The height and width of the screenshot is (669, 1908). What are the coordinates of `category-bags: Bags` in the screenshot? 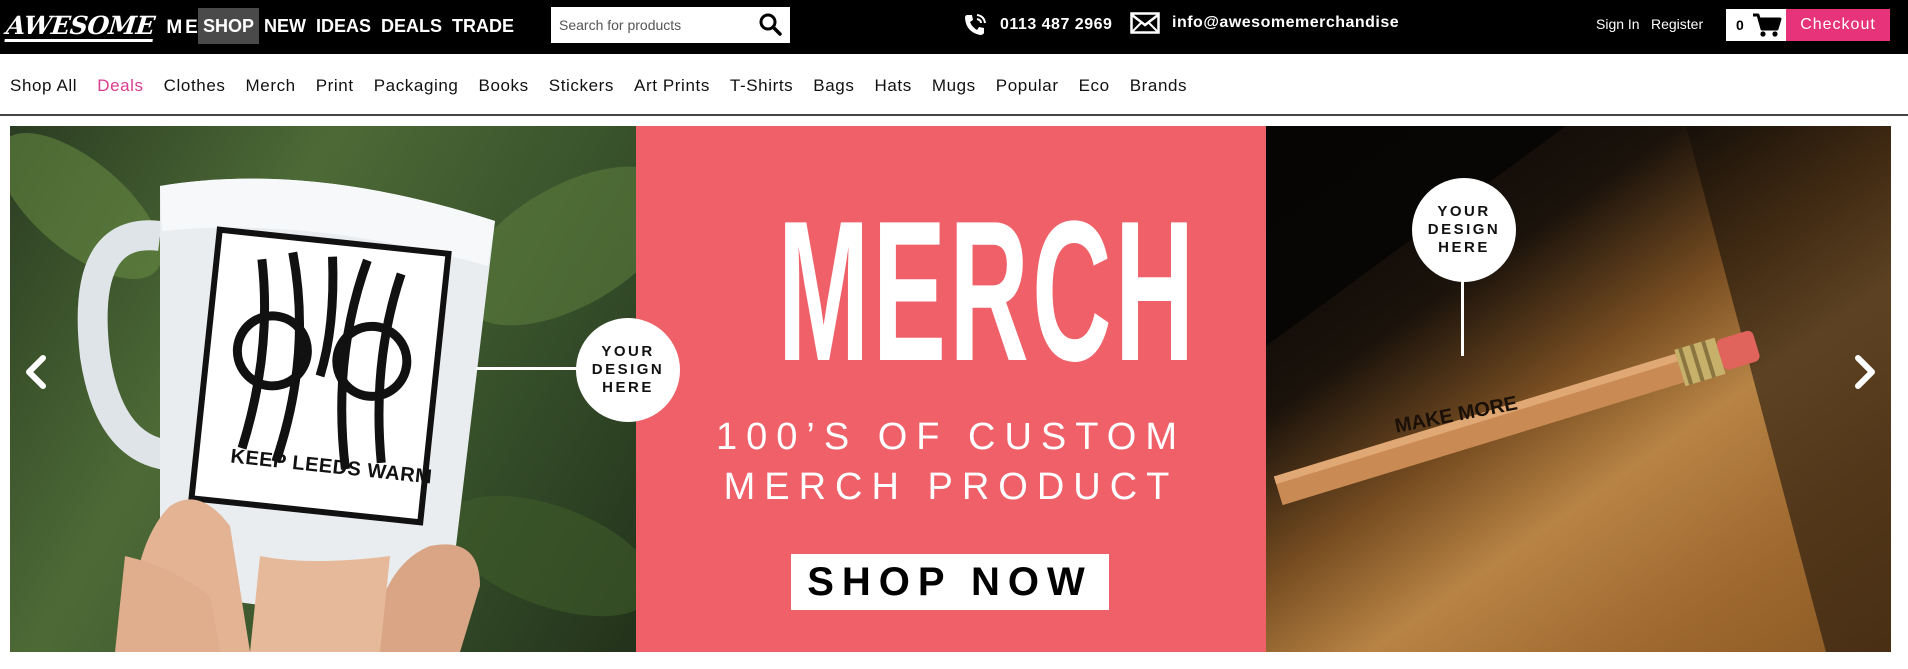 It's located at (833, 86).